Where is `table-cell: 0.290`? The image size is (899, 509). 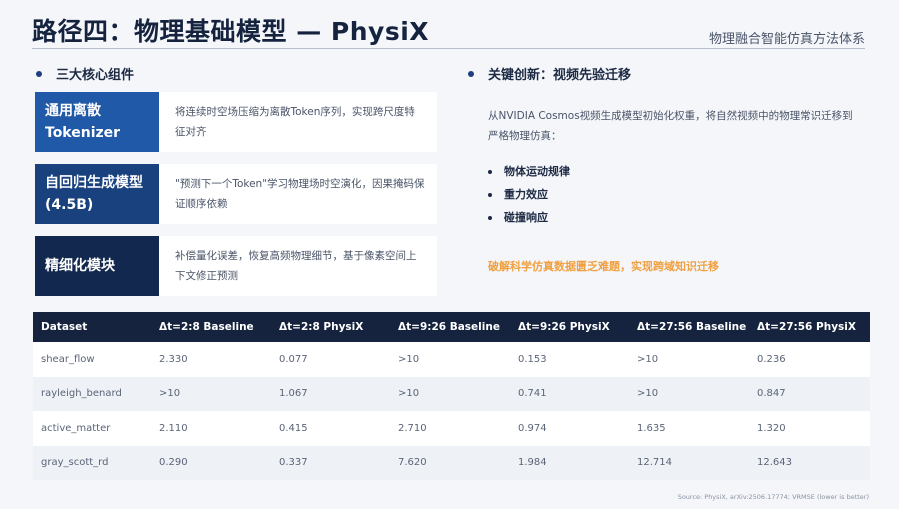 table-cell: 0.290 is located at coordinates (173, 463).